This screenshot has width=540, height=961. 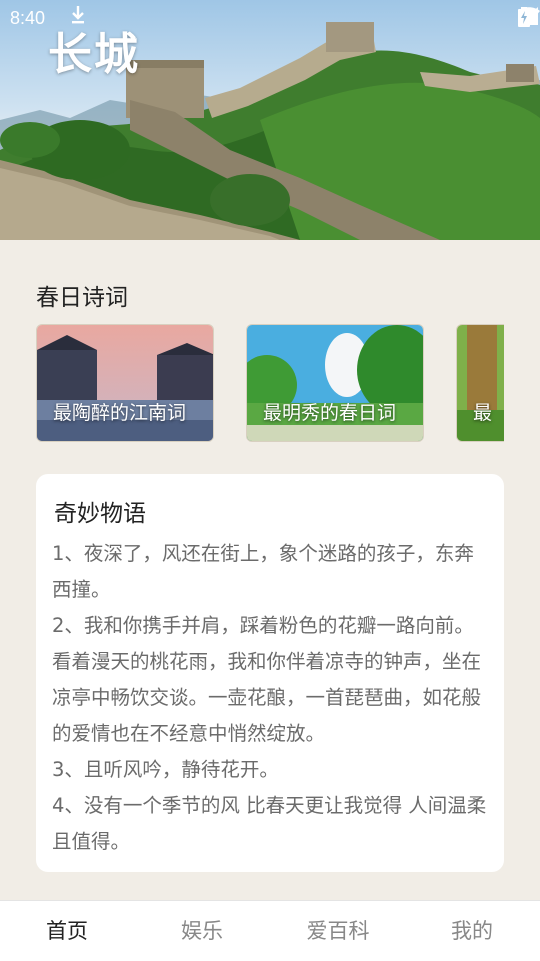 I want to click on poem-card-label: 最陶醉的江南词, so click(x=120, y=413).